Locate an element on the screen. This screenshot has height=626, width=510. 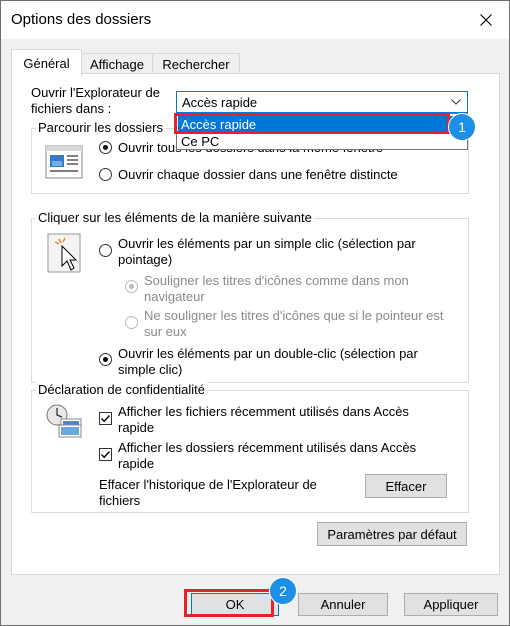
step-1-number: 1 is located at coordinates (462, 127).